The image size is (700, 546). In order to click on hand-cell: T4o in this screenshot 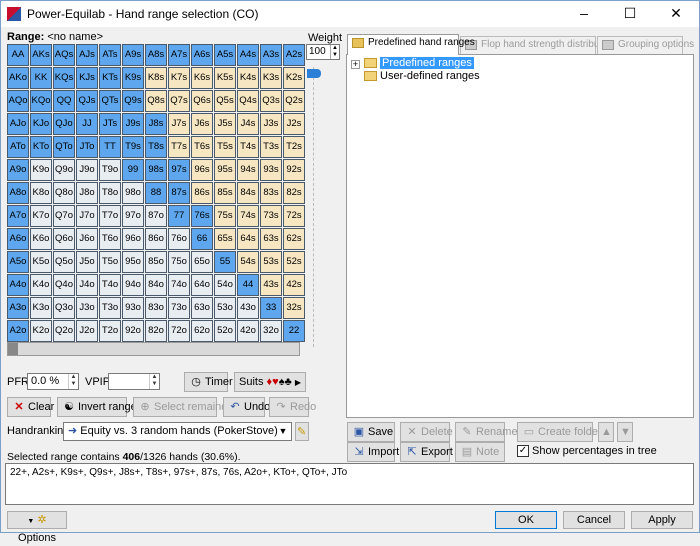, I will do `click(110, 285)`.